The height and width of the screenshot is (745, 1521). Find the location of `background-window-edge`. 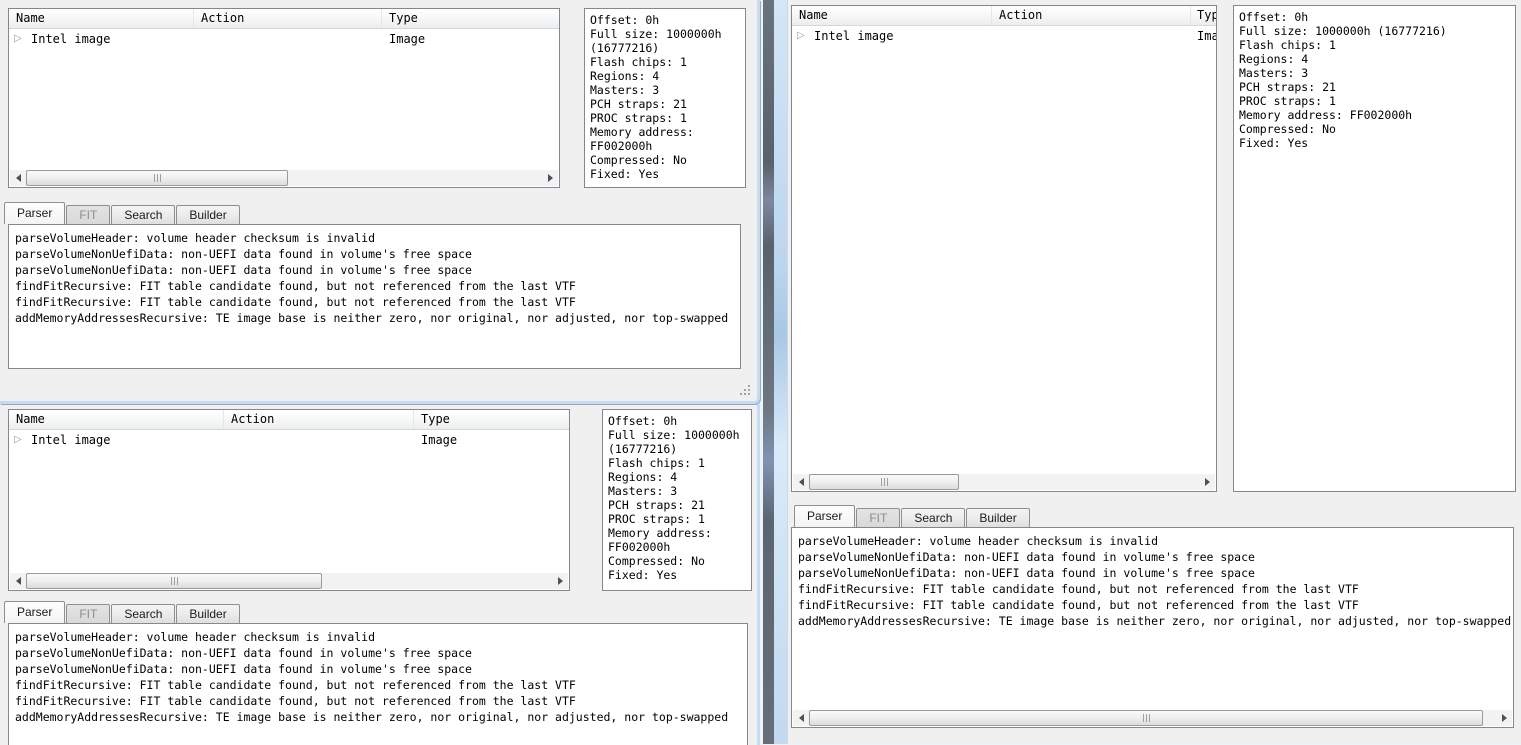

background-window-edge is located at coordinates (773, 372).